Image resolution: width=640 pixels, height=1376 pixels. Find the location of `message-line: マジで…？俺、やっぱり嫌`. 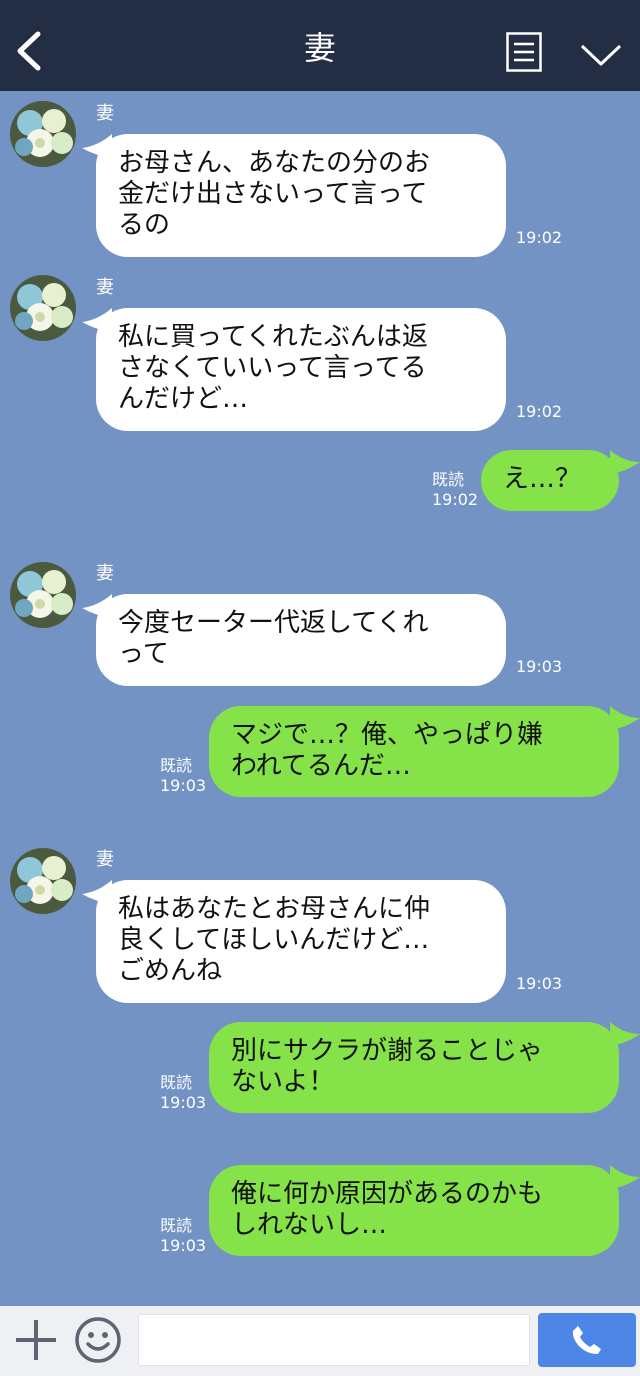

message-line: マジで…？俺、やっぱり嫌 is located at coordinates (387, 735).